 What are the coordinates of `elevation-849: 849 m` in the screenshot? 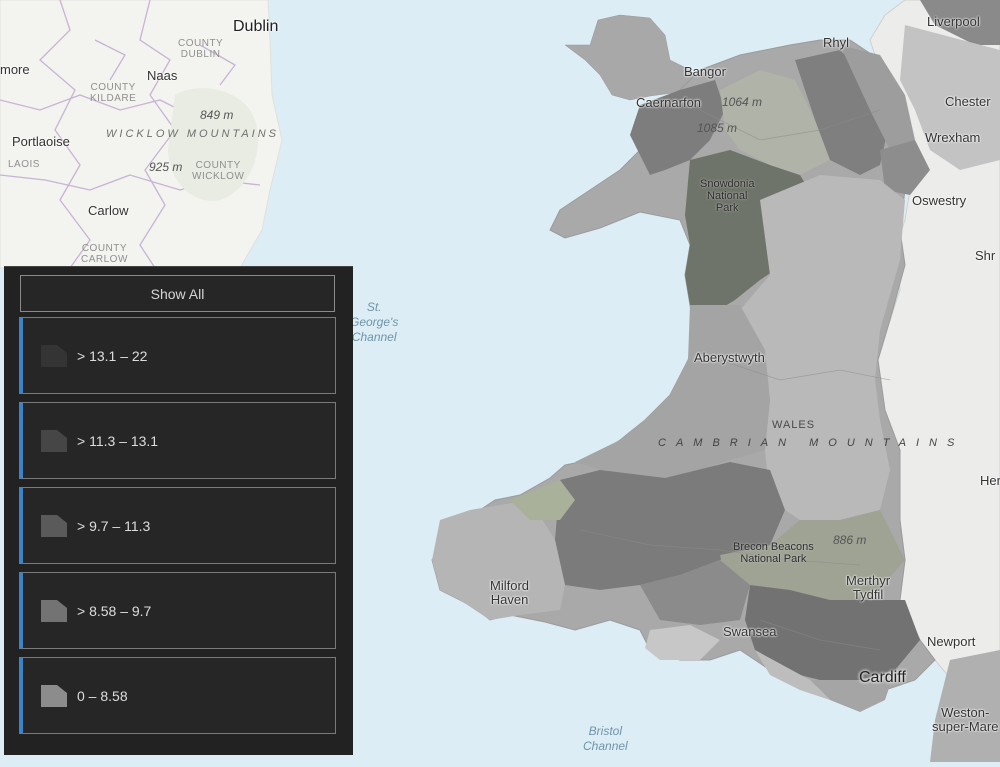 It's located at (217, 115).